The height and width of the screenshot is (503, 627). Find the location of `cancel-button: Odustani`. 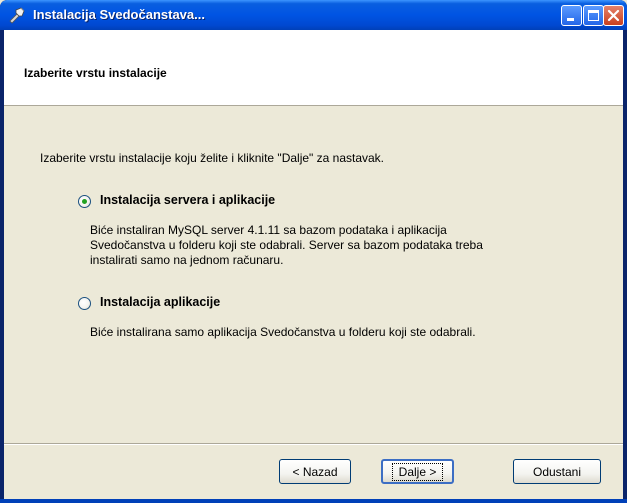

cancel-button: Odustani is located at coordinates (557, 471).